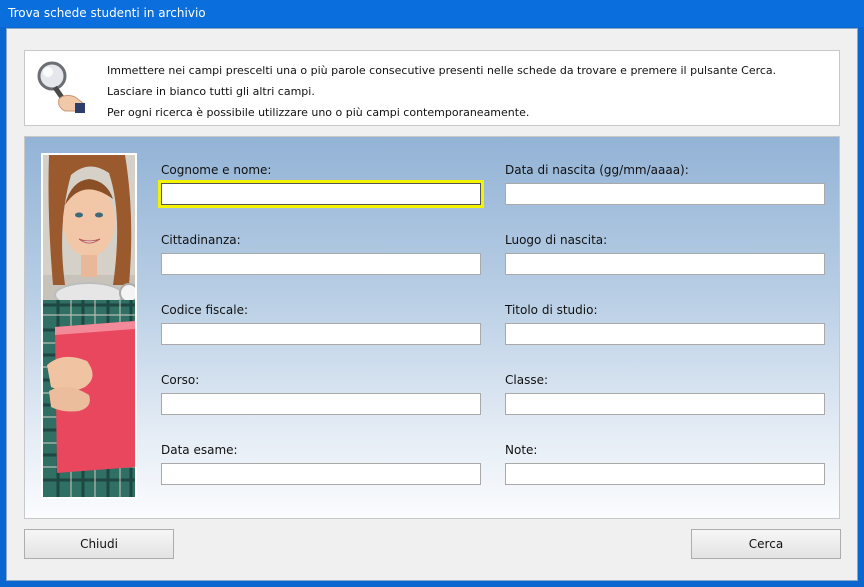  Describe the element at coordinates (665, 264) in the screenshot. I see `luogo-nascita-input` at that location.